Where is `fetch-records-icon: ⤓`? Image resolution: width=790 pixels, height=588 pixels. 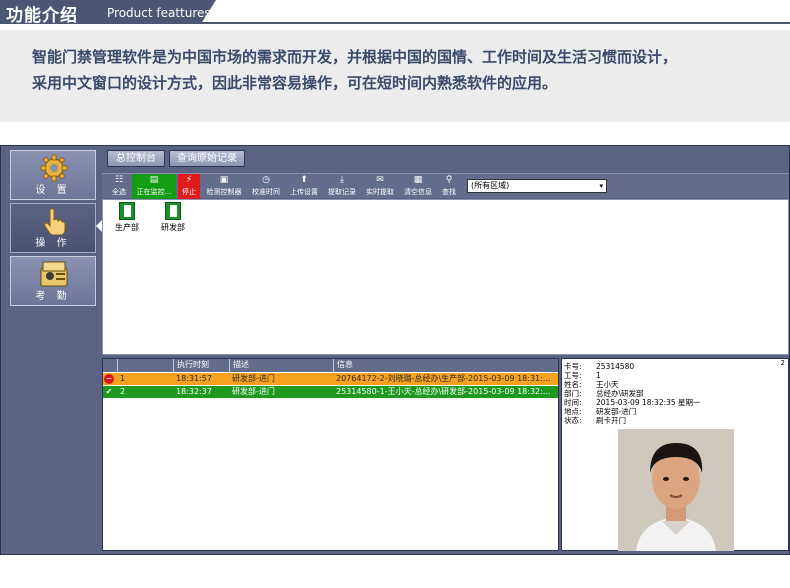 fetch-records-icon: ⤓ is located at coordinates (342, 180).